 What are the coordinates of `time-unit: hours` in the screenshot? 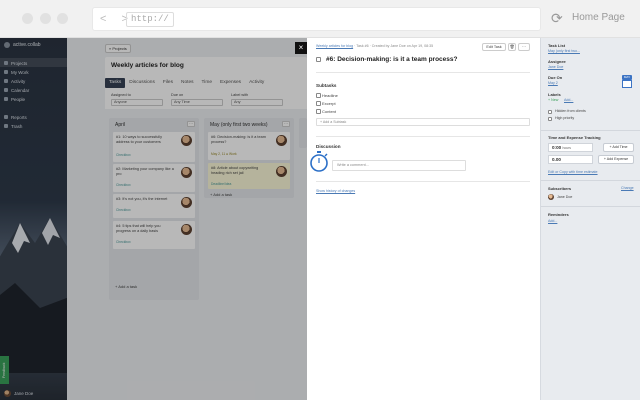 It's located at (566, 148).